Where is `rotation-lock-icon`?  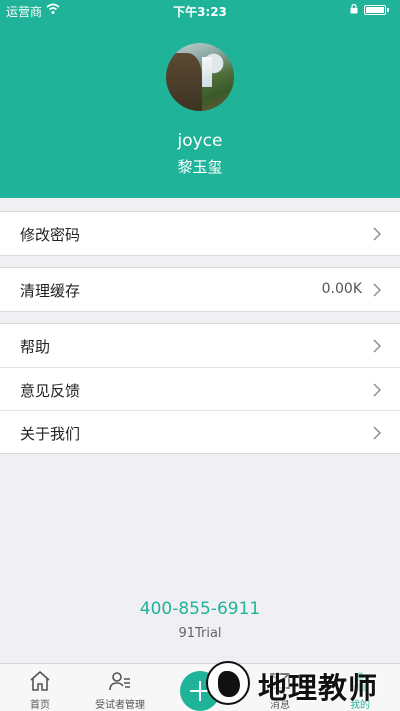 rotation-lock-icon is located at coordinates (354, 9).